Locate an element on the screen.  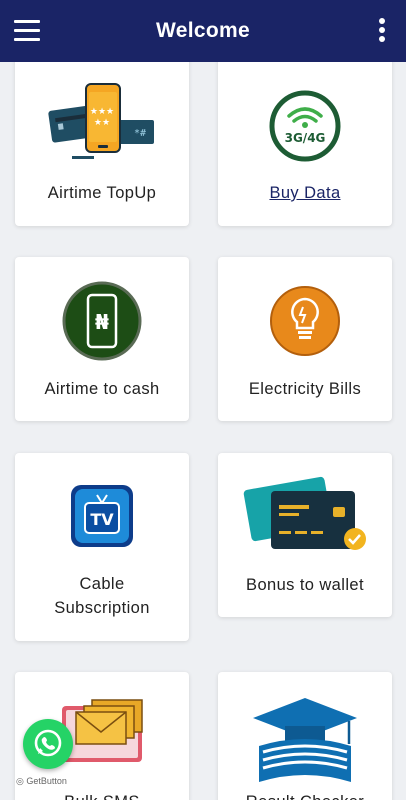
service-label: Buy Data is located at coordinates (305, 193).